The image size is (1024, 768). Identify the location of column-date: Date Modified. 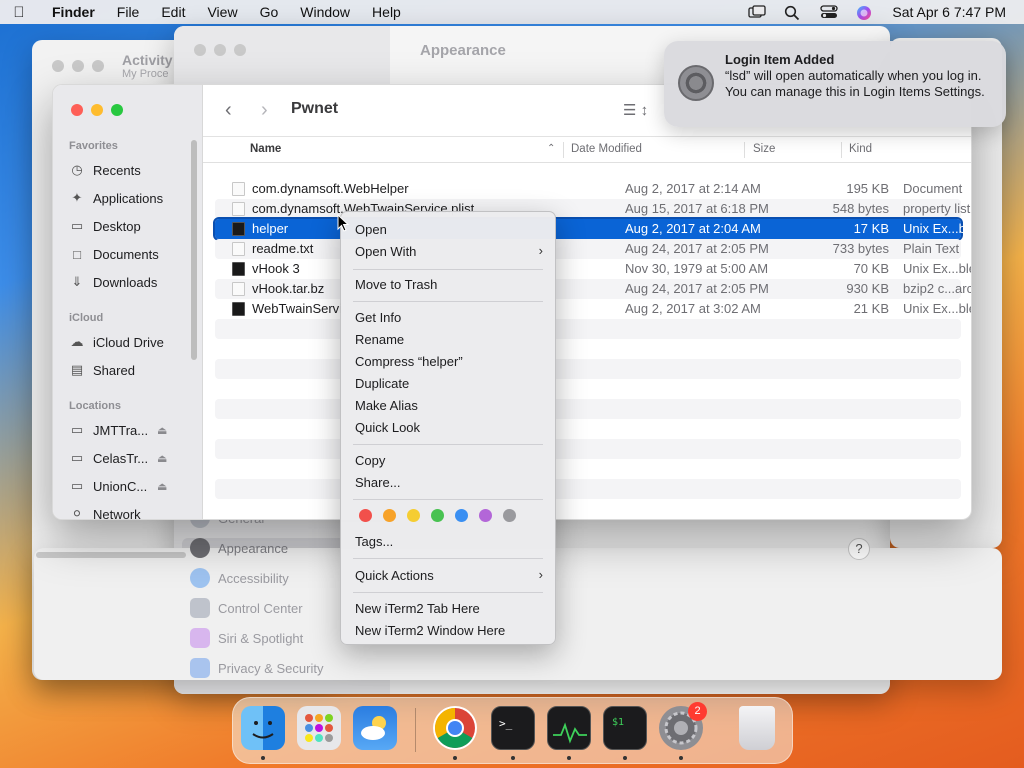
(606, 149).